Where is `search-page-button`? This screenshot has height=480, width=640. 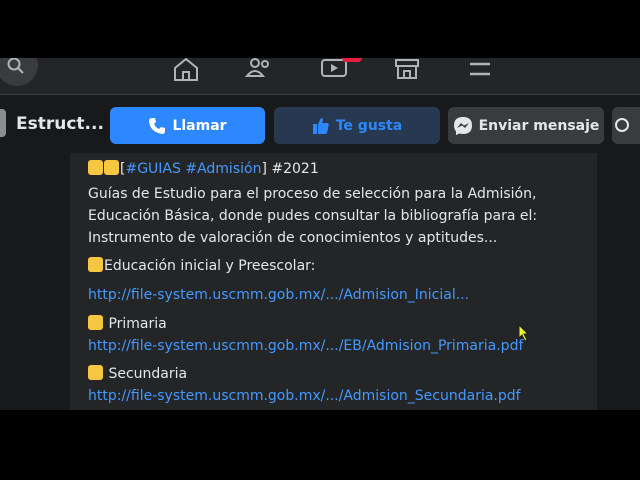 search-page-button is located at coordinates (626, 125).